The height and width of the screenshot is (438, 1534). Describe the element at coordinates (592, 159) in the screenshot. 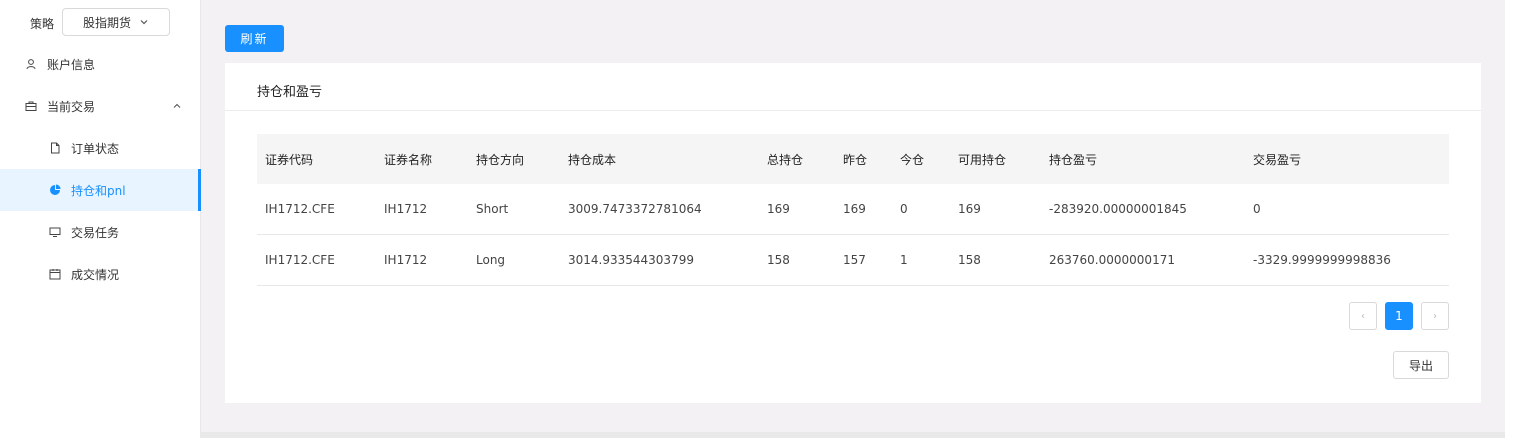

I see `column-header: 持仓成本` at that location.